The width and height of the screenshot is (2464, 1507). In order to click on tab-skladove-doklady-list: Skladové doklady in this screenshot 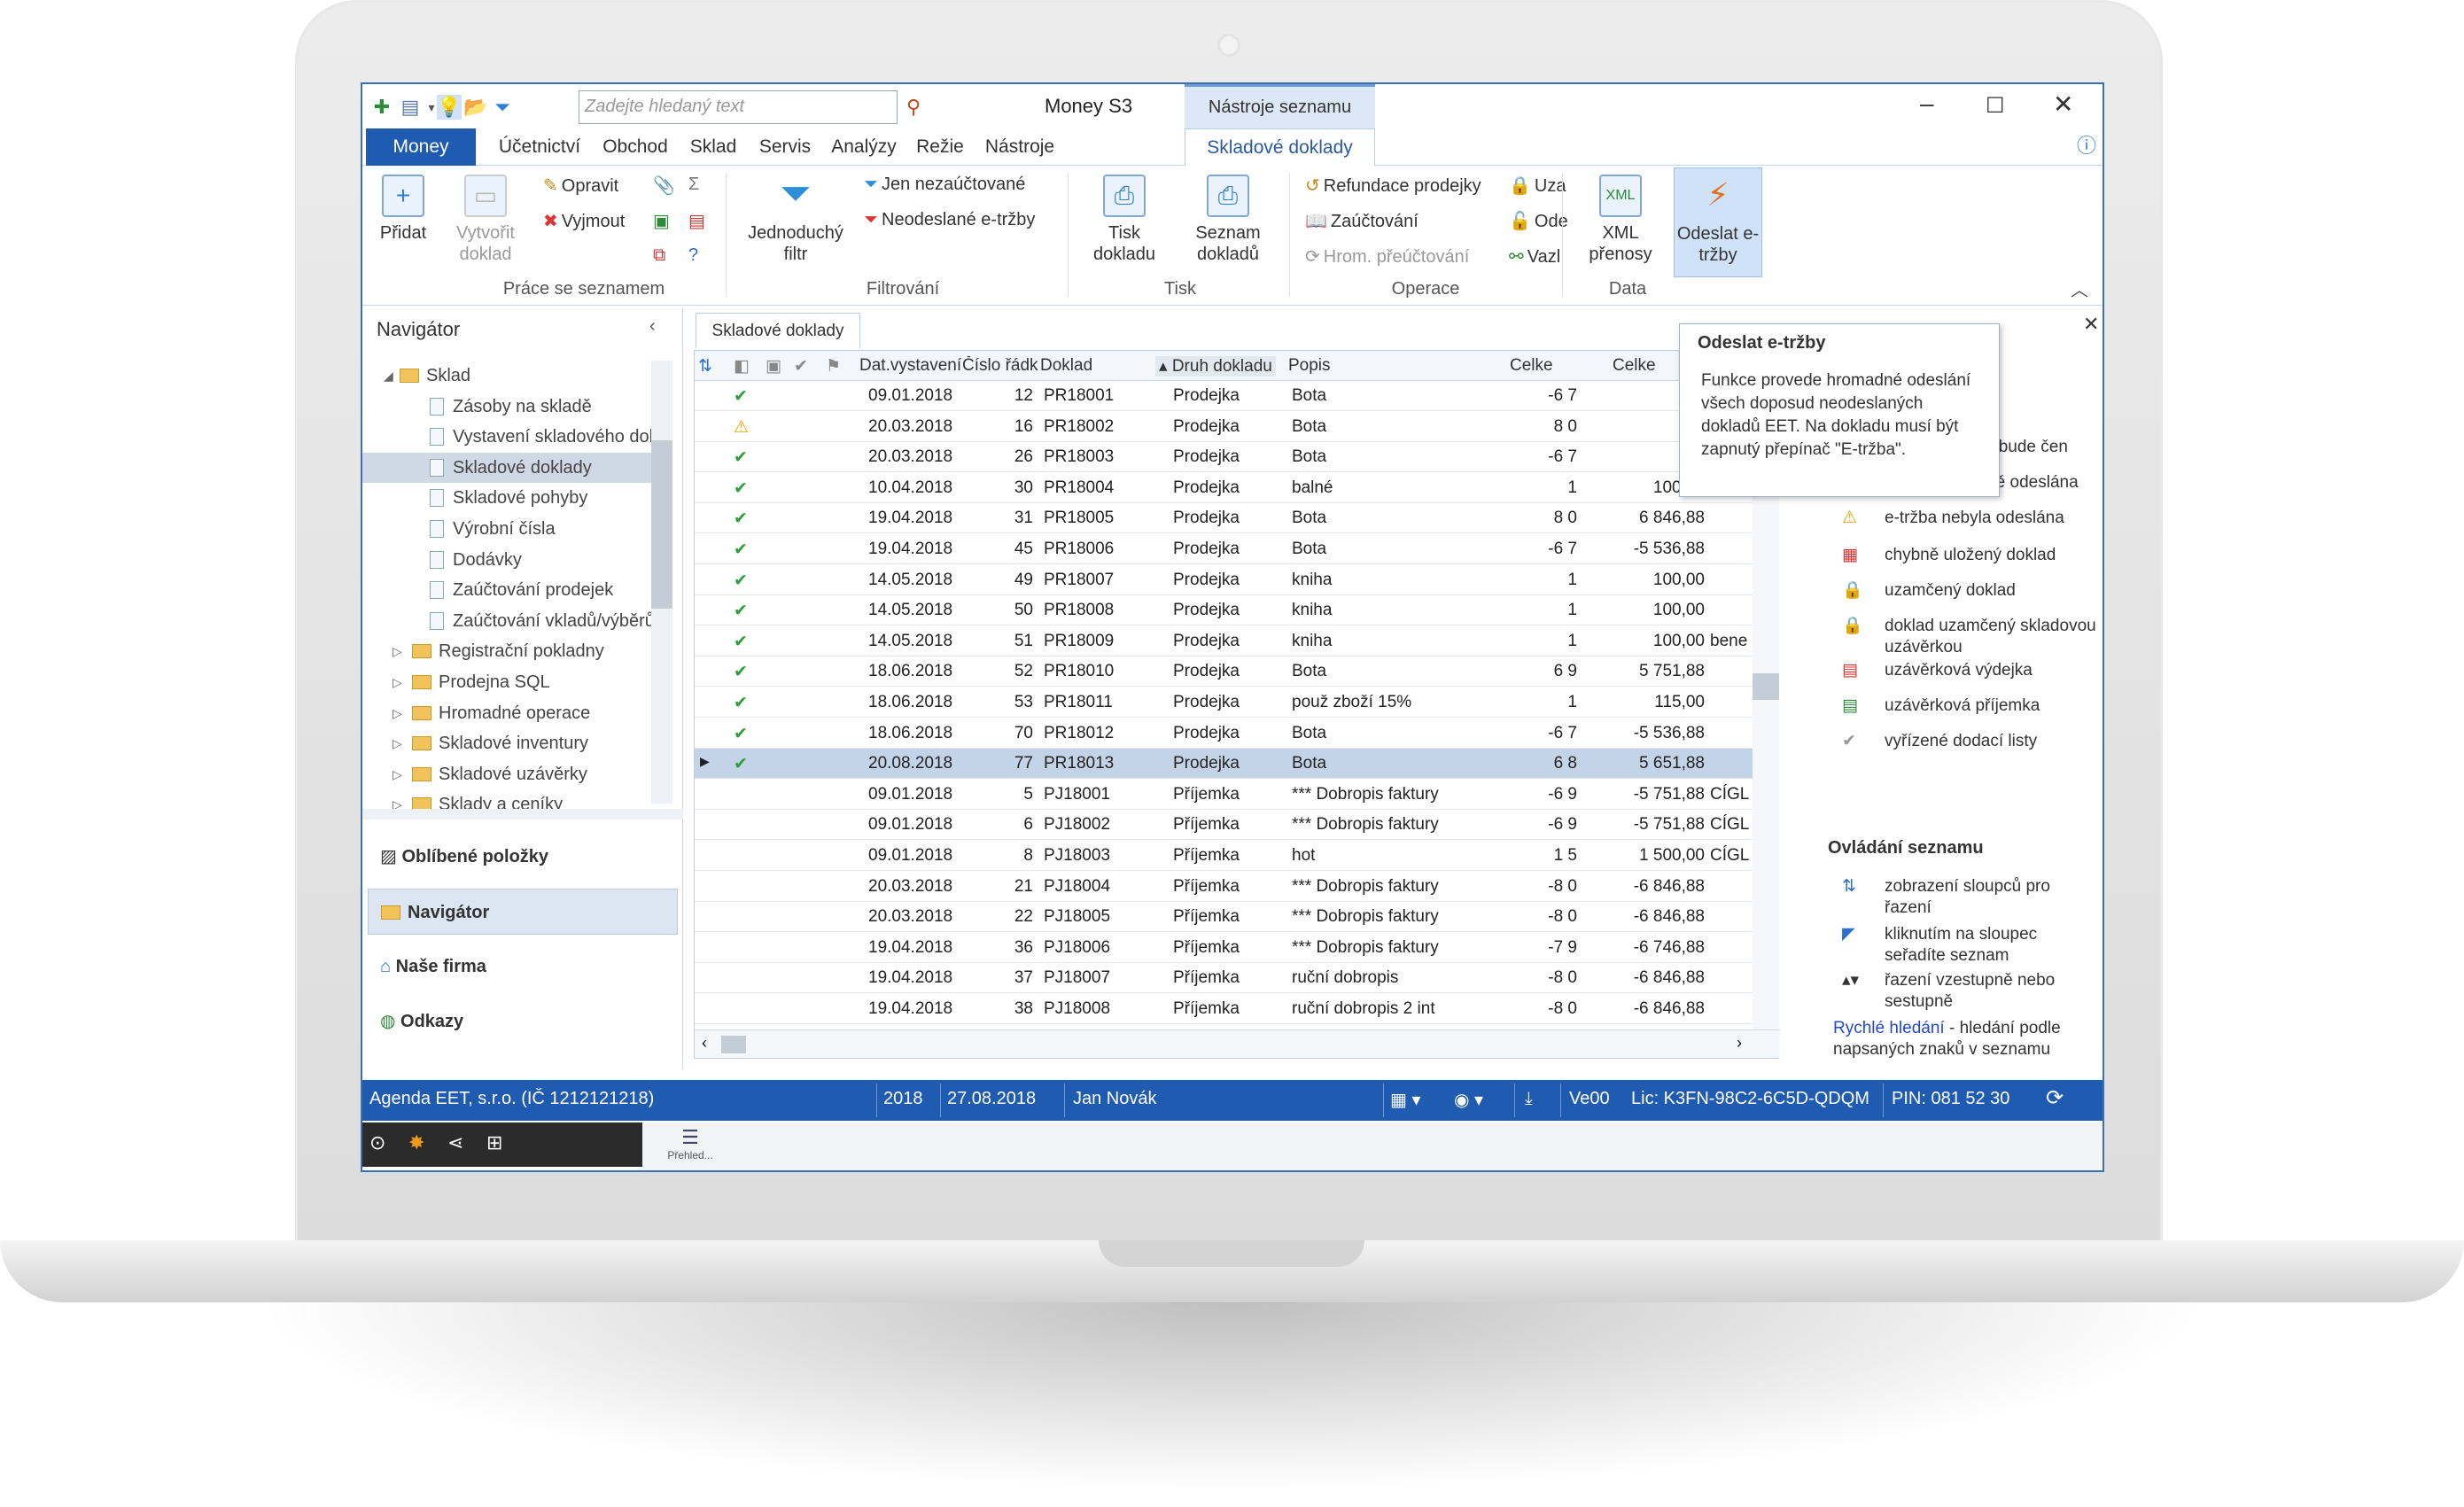, I will do `click(778, 330)`.